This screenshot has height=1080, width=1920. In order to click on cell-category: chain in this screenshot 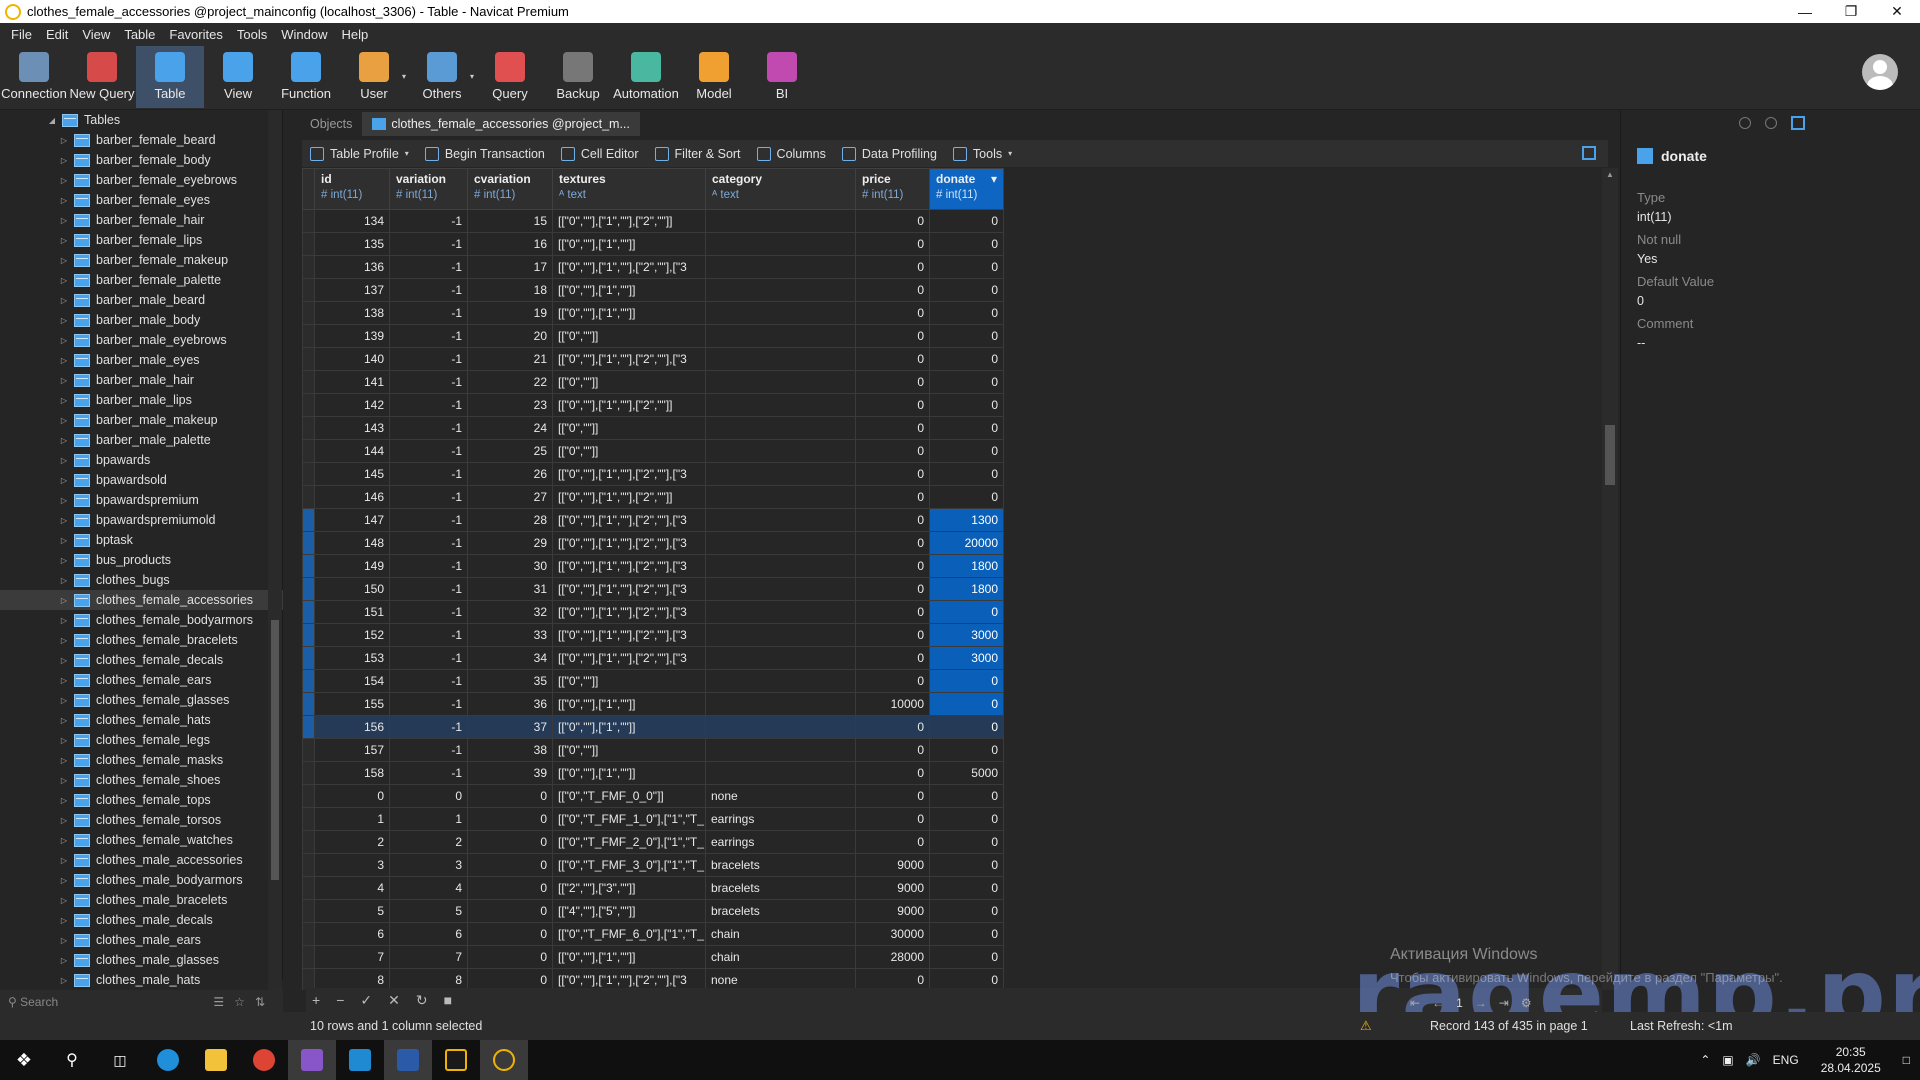, I will do `click(780, 957)`.